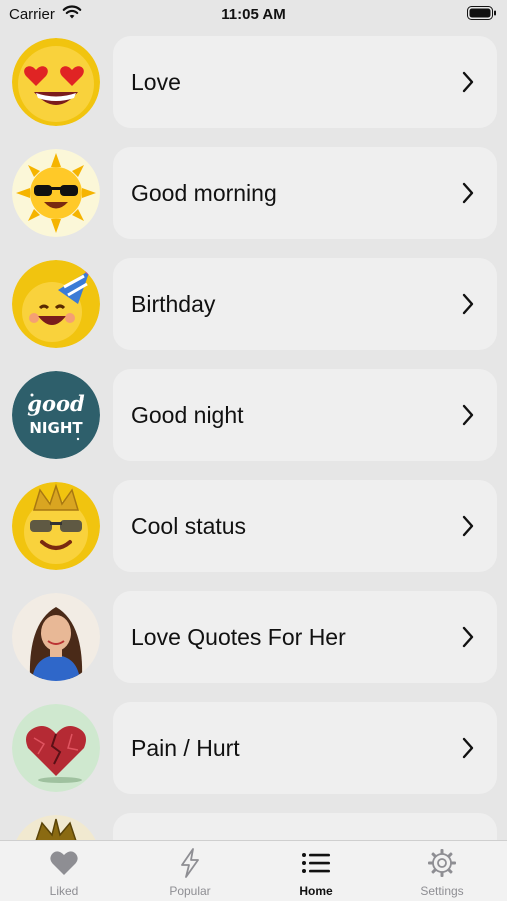  I want to click on category-row-love-quotes-for-her: Love Quotes For Her, so click(253, 639).